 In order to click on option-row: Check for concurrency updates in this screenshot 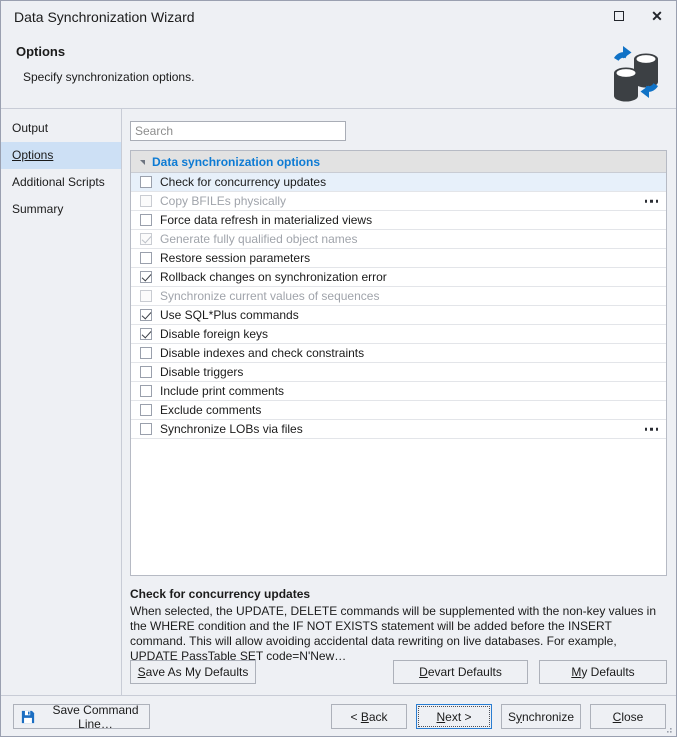, I will do `click(398, 182)`.